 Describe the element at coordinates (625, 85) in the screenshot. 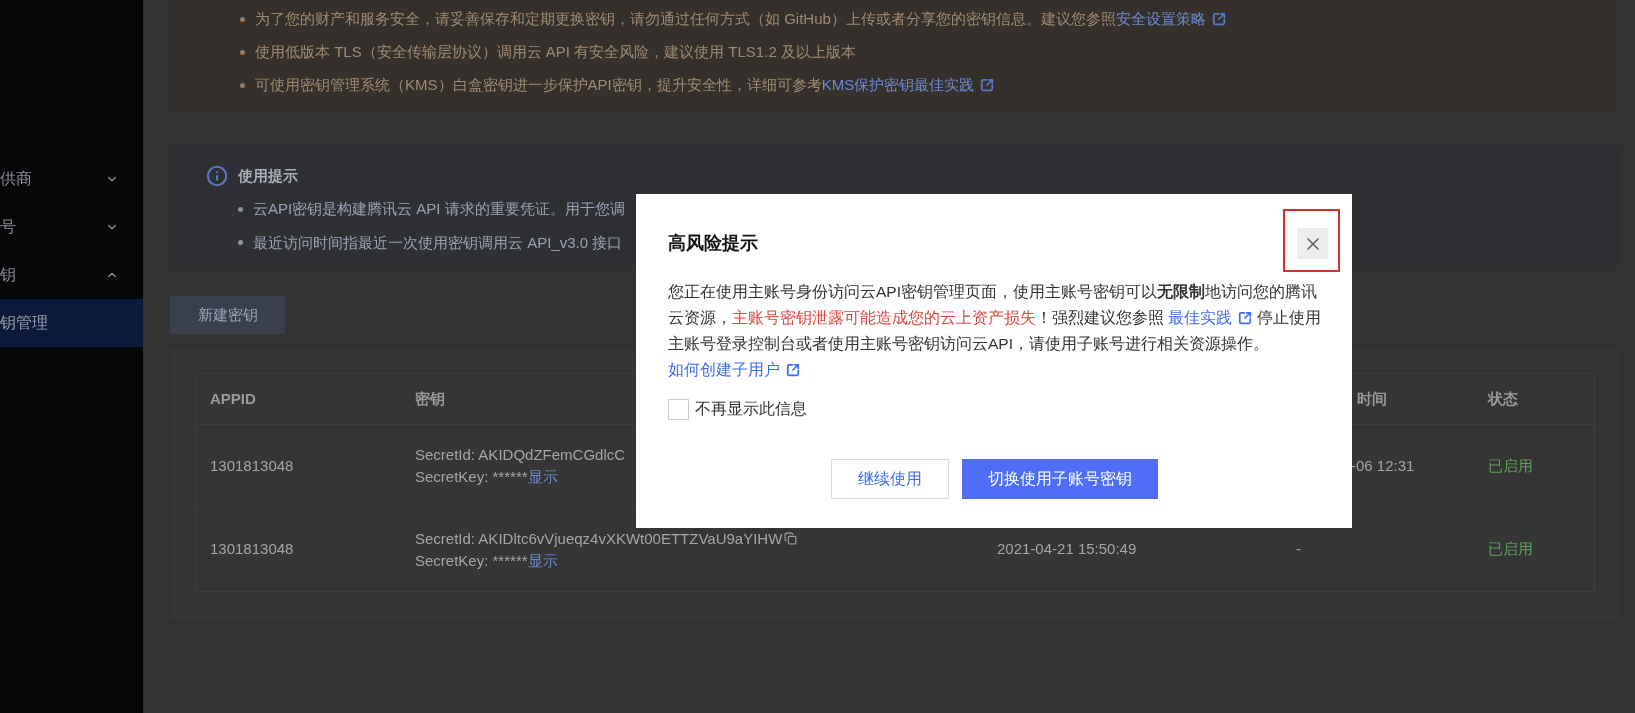

I see `notice-text: 可使用密钥管理系统（KMS）白盒密钥进一步保护API密钥，提升安全性，详细可参考KMS保护密钥最佳实践` at that location.